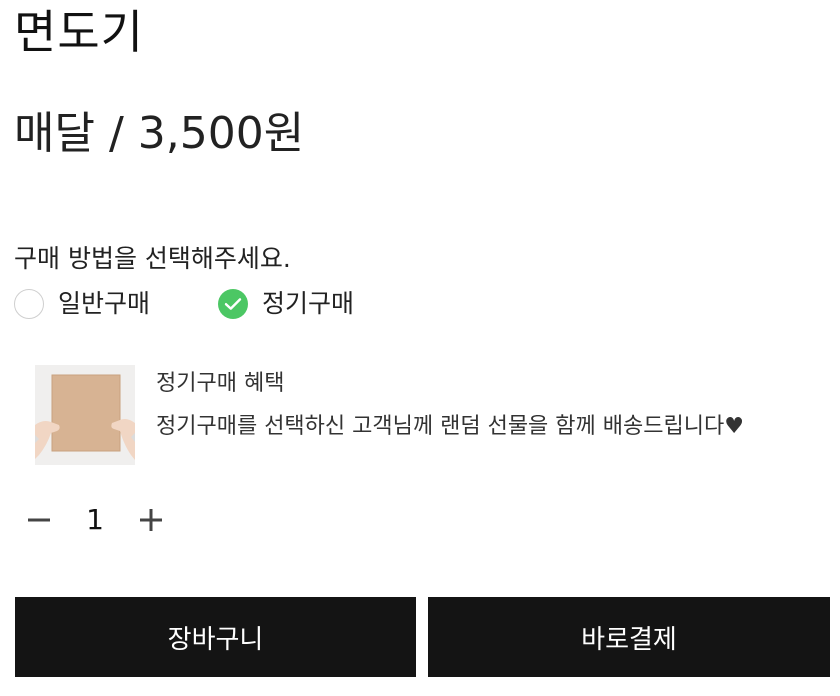 The width and height of the screenshot is (840, 696). Describe the element at coordinates (220, 383) in the screenshot. I see `benefit-title: 정기구매 혜택` at that location.